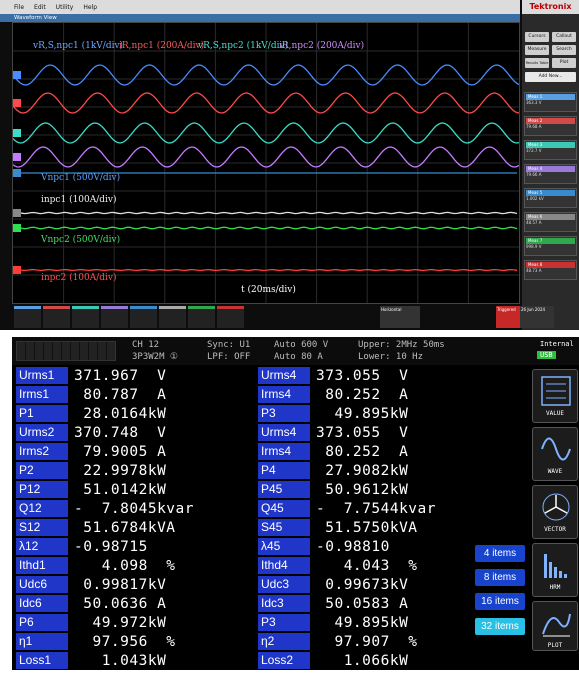  What do you see at coordinates (79, 200) in the screenshot?
I see `label-inpc1: inpc1 (100A/div)` at bounding box center [79, 200].